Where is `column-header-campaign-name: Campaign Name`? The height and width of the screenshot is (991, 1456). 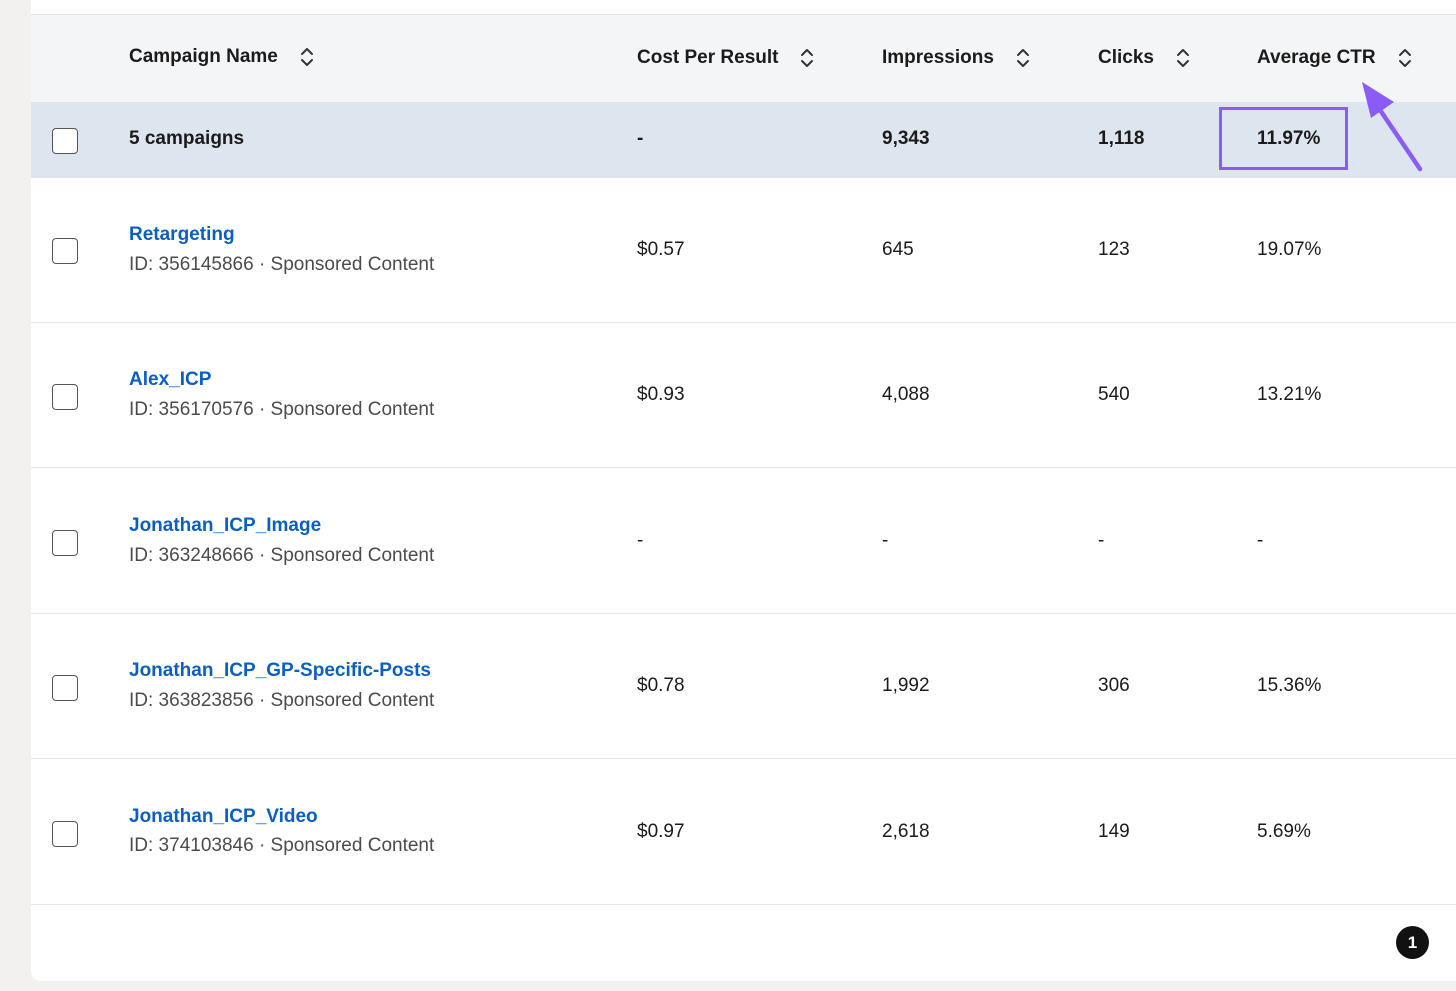
column-header-campaign-name: Campaign Name is located at coordinates (221, 57).